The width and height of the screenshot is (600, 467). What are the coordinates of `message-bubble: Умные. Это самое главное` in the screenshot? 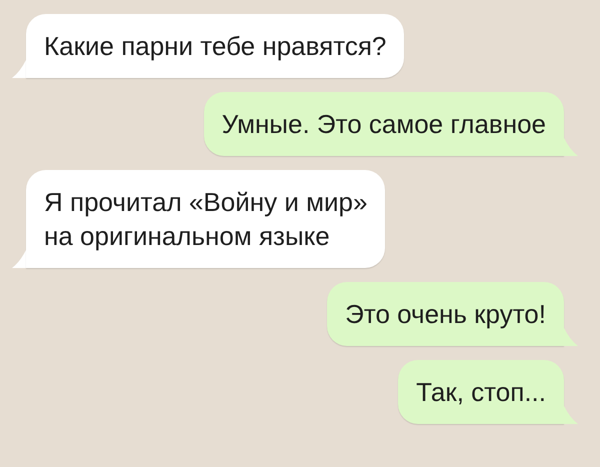 It's located at (384, 124).